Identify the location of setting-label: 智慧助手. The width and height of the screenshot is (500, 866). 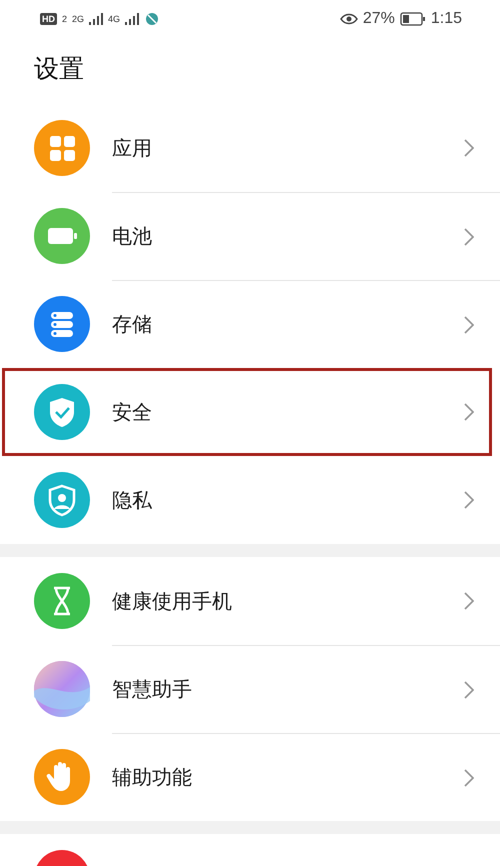
(152, 689).